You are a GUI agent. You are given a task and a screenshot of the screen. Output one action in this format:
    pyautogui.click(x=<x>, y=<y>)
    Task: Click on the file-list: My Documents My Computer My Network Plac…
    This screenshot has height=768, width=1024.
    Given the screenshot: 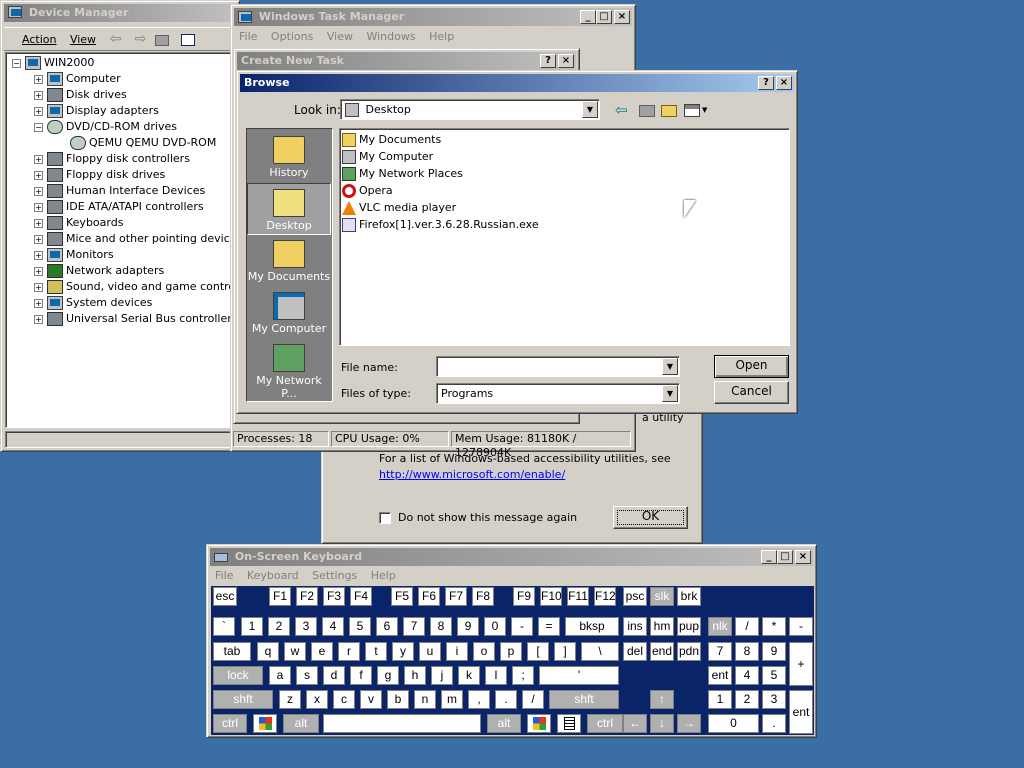 What is the action you would take?
    pyautogui.click(x=564, y=237)
    